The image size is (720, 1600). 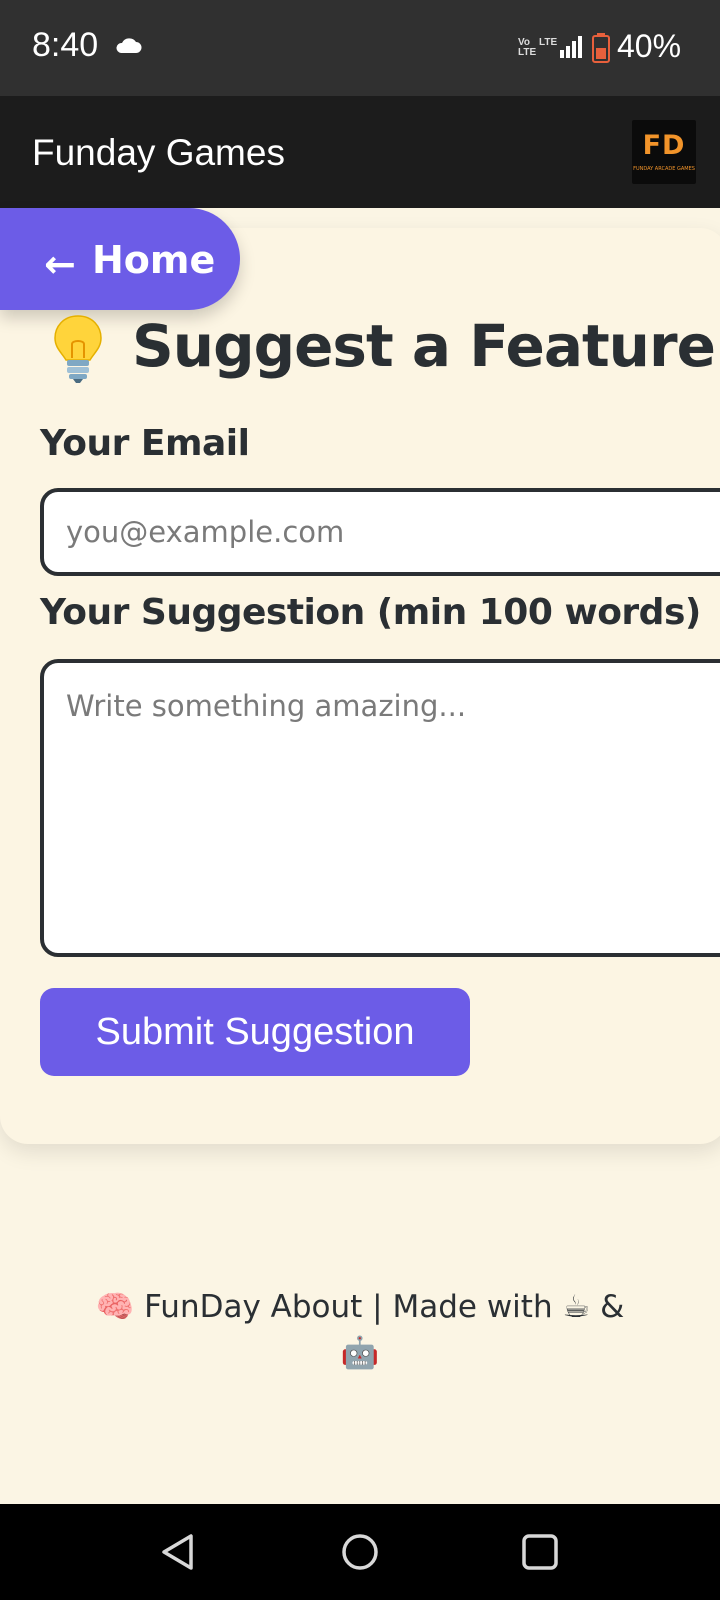 What do you see at coordinates (129, 45) in the screenshot?
I see `cloud-icon` at bounding box center [129, 45].